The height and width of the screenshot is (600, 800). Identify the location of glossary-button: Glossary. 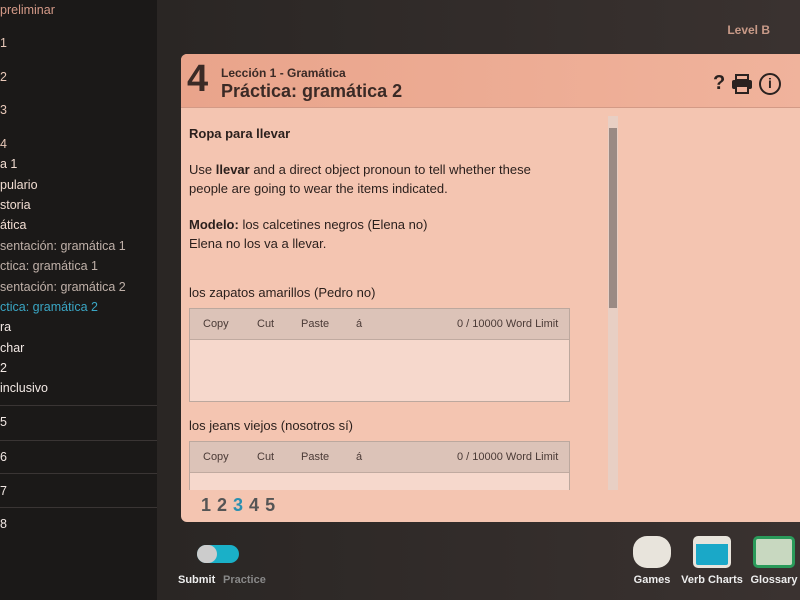
(774, 561).